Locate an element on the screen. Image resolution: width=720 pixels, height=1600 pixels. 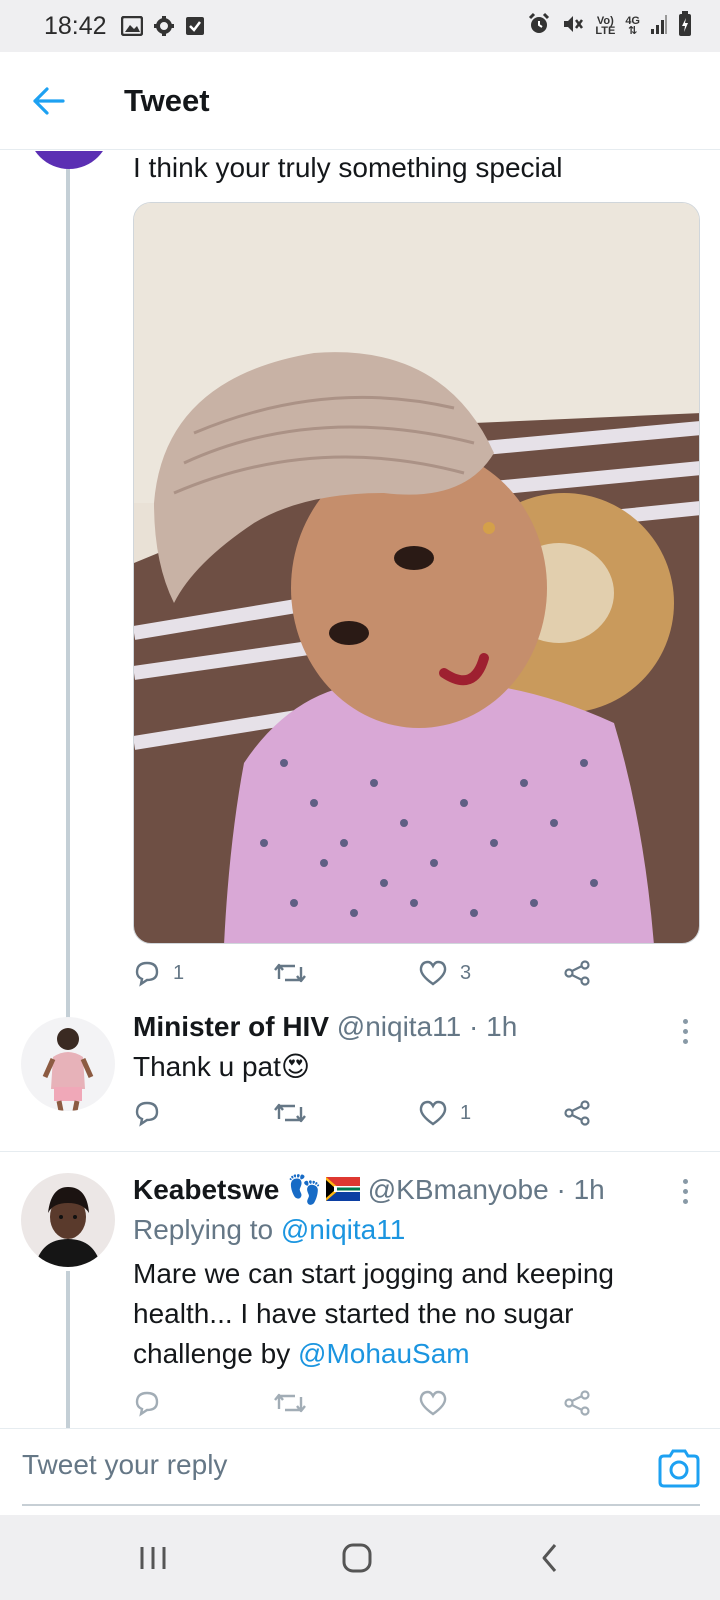
signal-icon is located at coordinates (659, 26).